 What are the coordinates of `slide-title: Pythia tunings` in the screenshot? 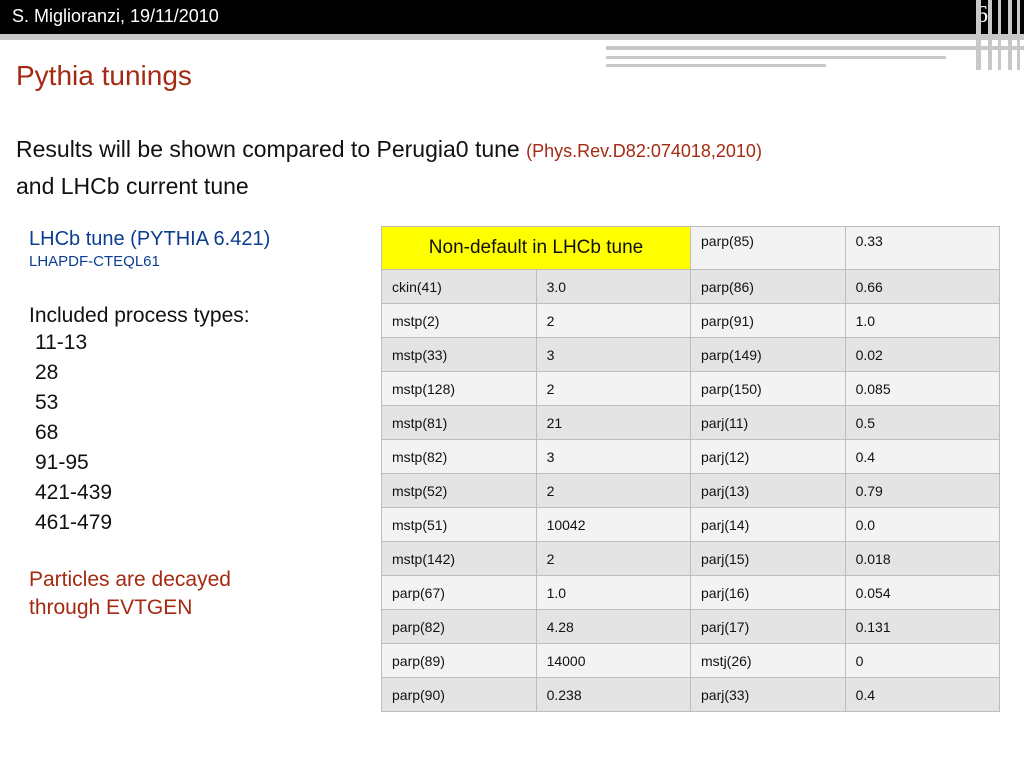 It's located at (104, 75).